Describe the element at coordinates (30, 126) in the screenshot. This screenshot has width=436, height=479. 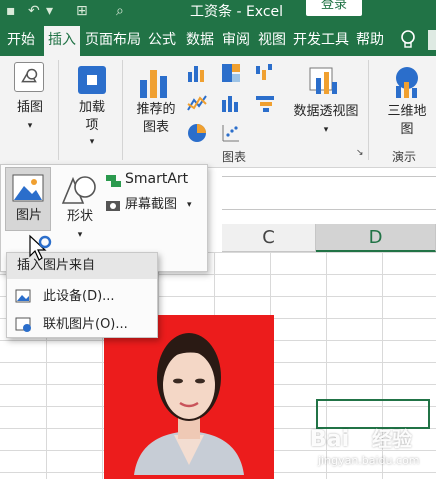
I see `illustrations-dropdown-icon: ▾` at that location.